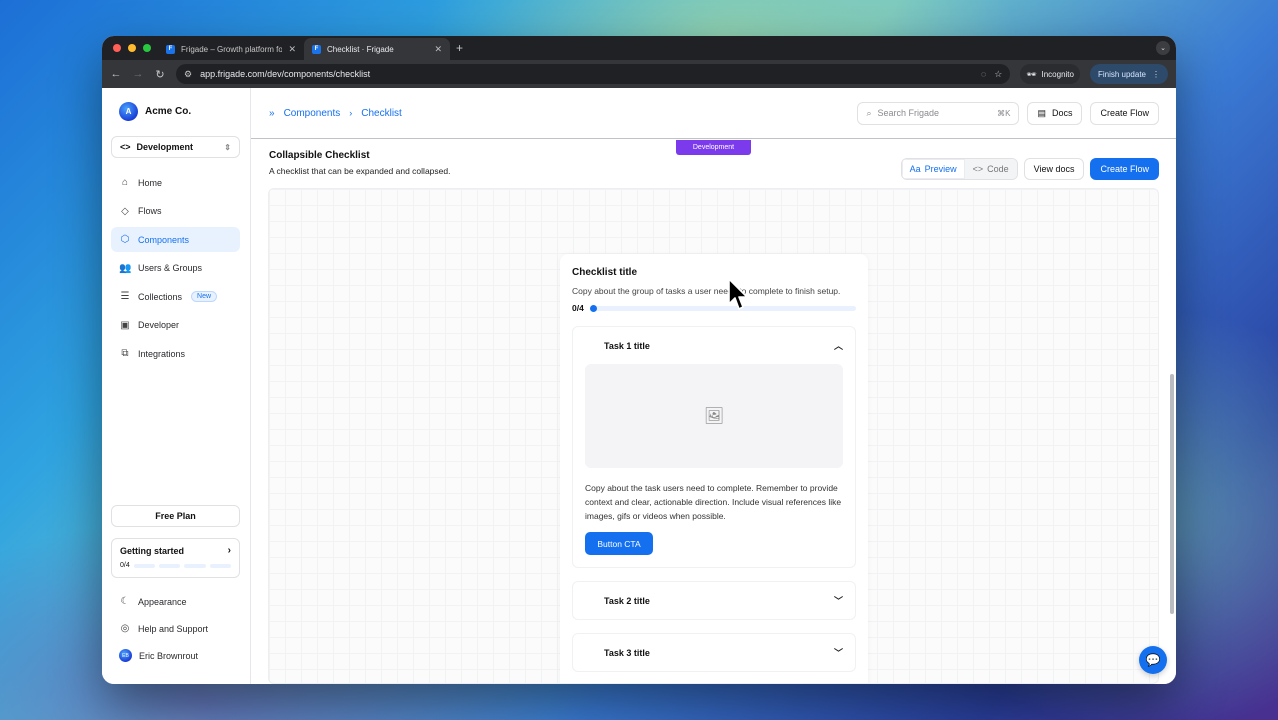 Image resolution: width=1278 pixels, height=720 pixels. Describe the element at coordinates (125, 147) in the screenshot. I see `code-brackets-icon: <>` at that location.